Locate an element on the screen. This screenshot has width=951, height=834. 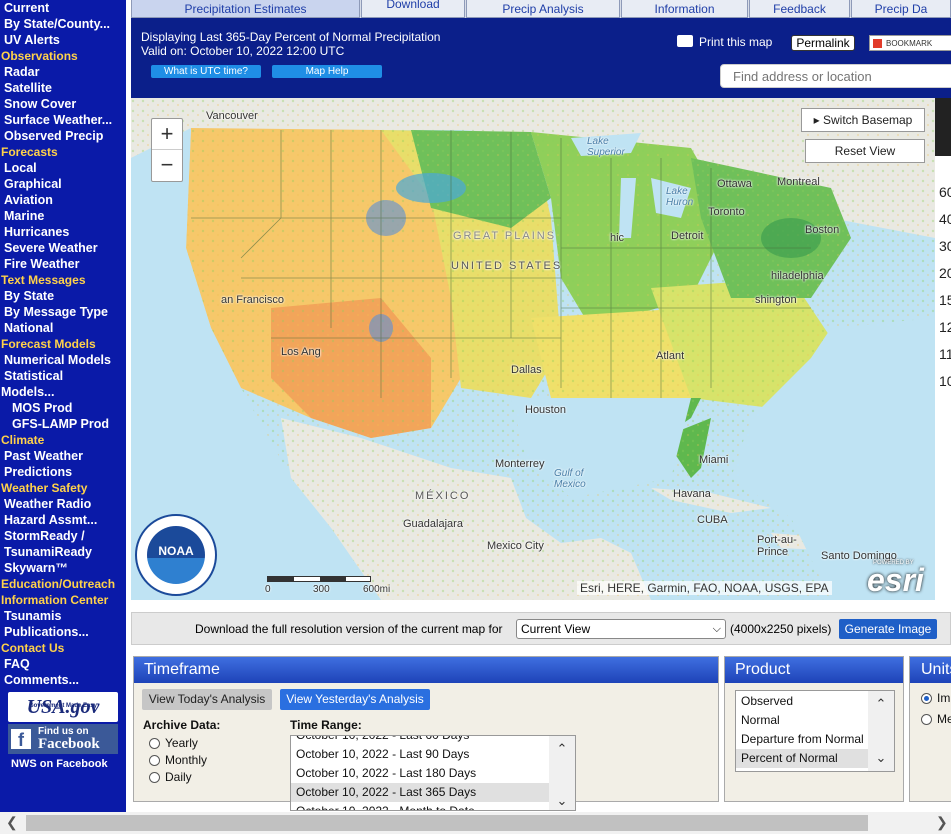
usa-gov-logo: USA.gov Government Made Easy is located at coordinates (63, 707).